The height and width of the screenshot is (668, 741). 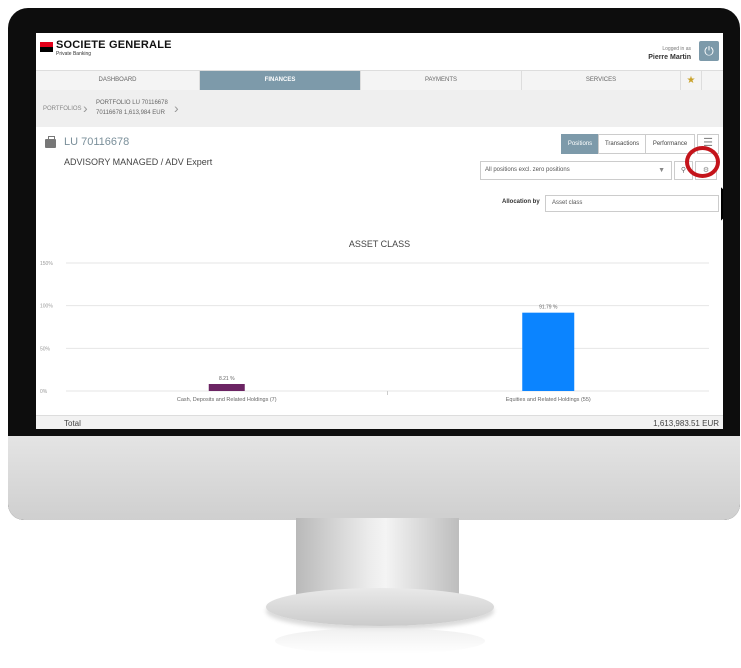 What do you see at coordinates (527, 170) in the screenshot?
I see `filter-value: All positions excl. zero positions` at bounding box center [527, 170].